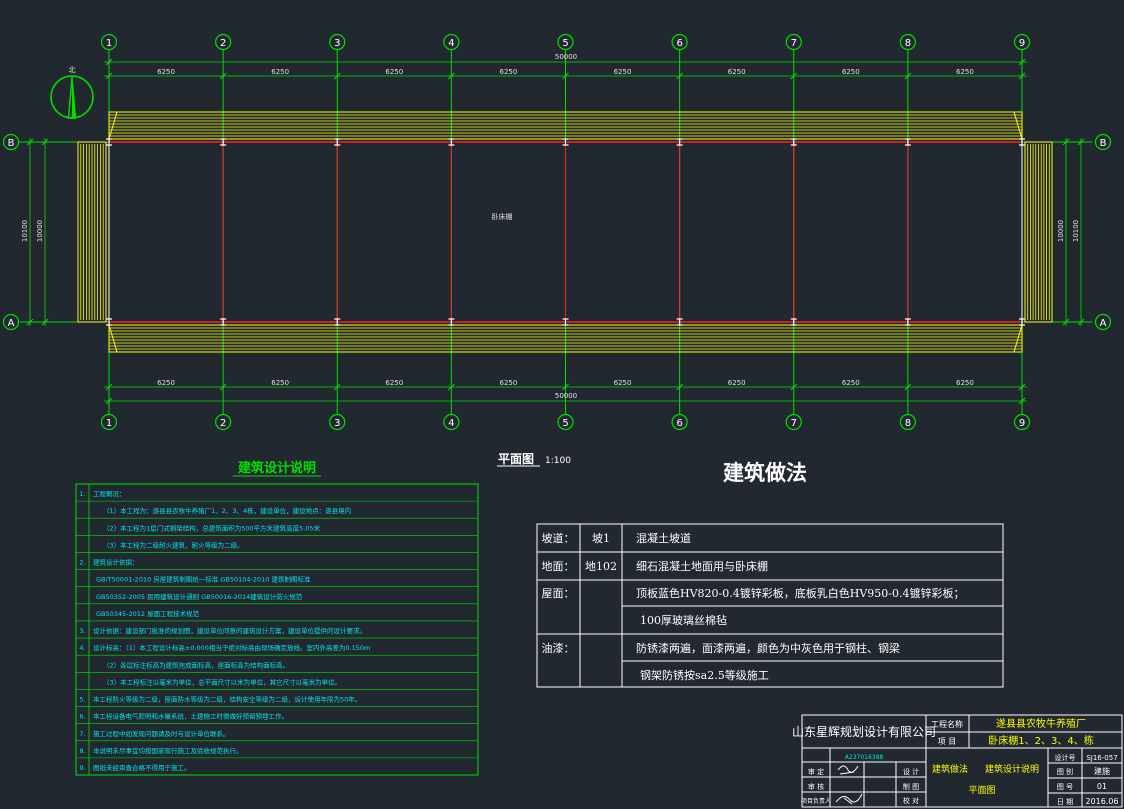  Describe the element at coordinates (148, 613) in the screenshot. I see `notes-row-text: GB50345-2012 屋面工程技术规范` at that location.